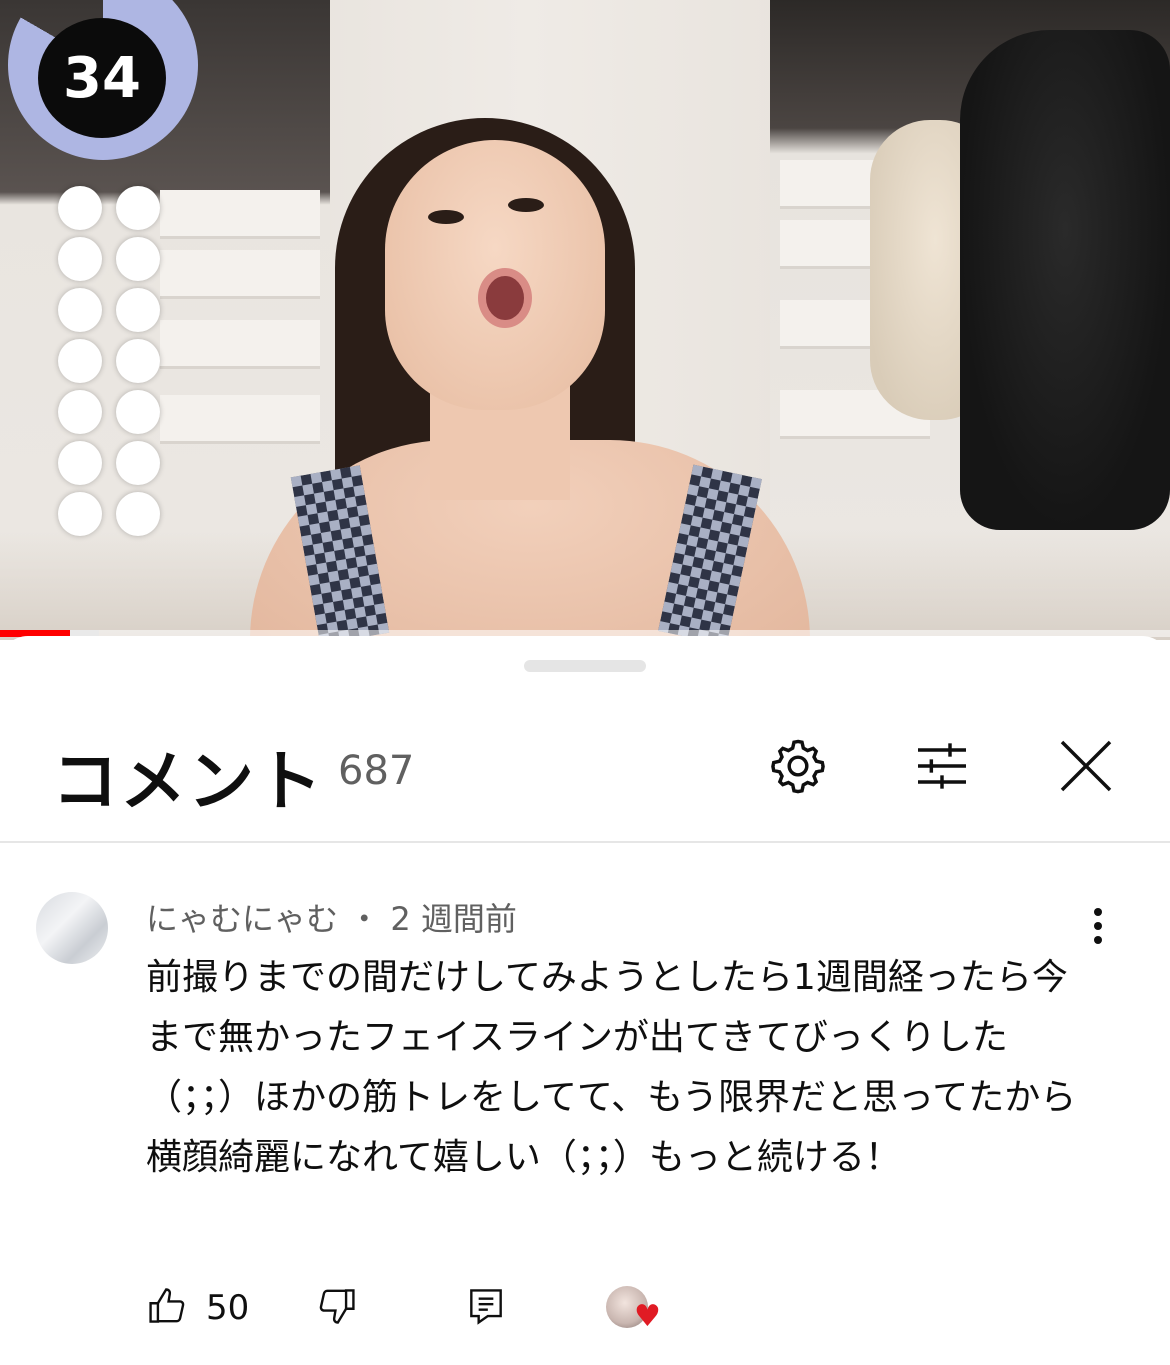 Image resolution: width=1170 pixels, height=1365 pixels. I want to click on reply-button, so click(486, 1308).